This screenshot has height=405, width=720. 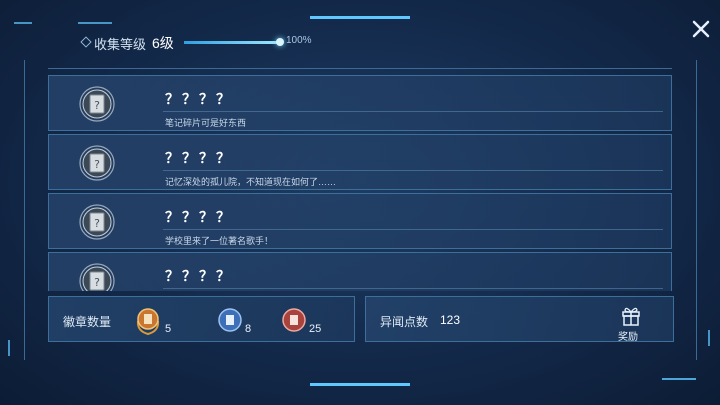 I want to click on item-description: 学校里来了一位著名歌手！, so click(x=219, y=241).